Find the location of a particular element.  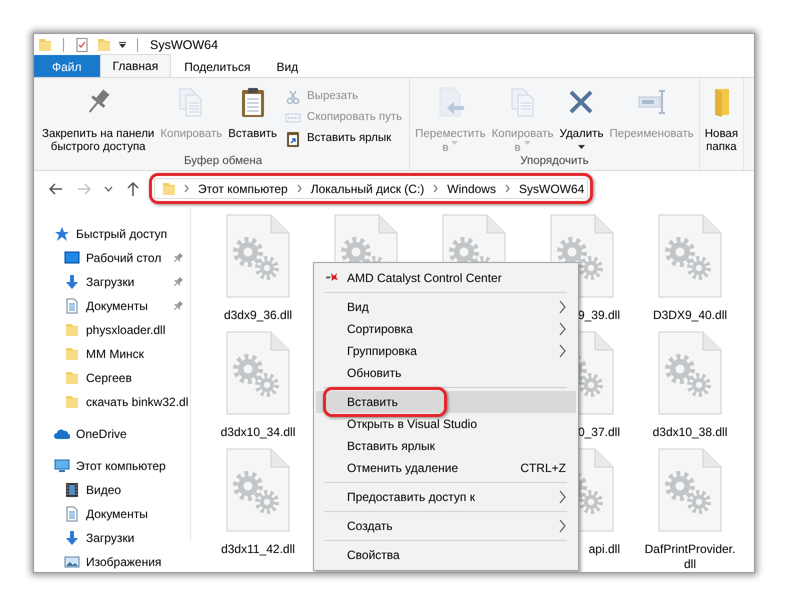

properties-icon is located at coordinates (82, 45).